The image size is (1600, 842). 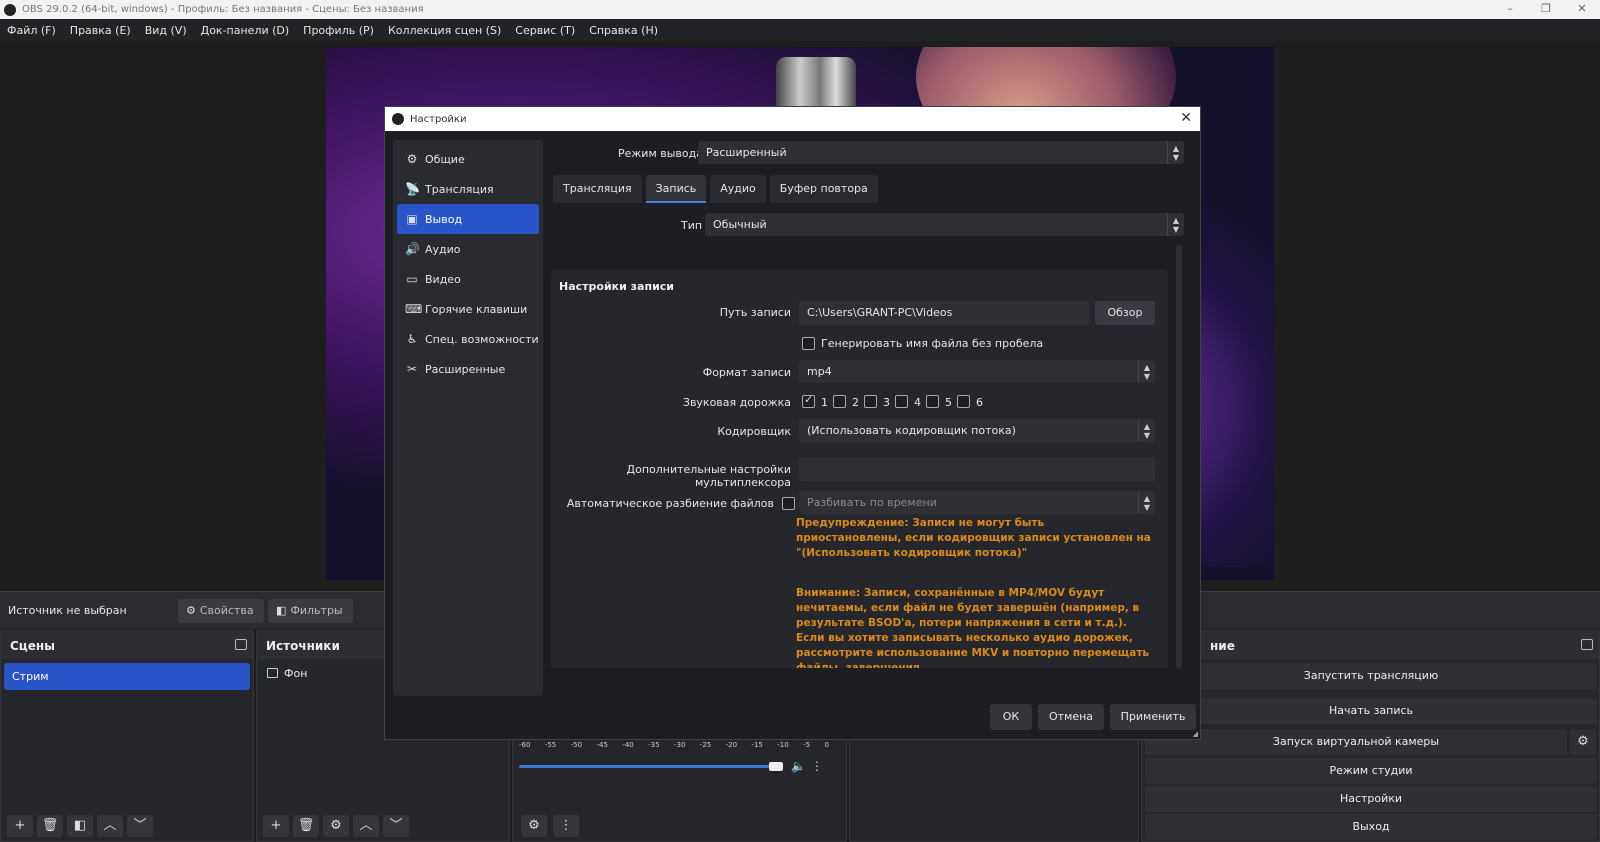 I want to click on muxer-settings-label: Дополнительные настройки мультиплексора, so click(x=709, y=476).